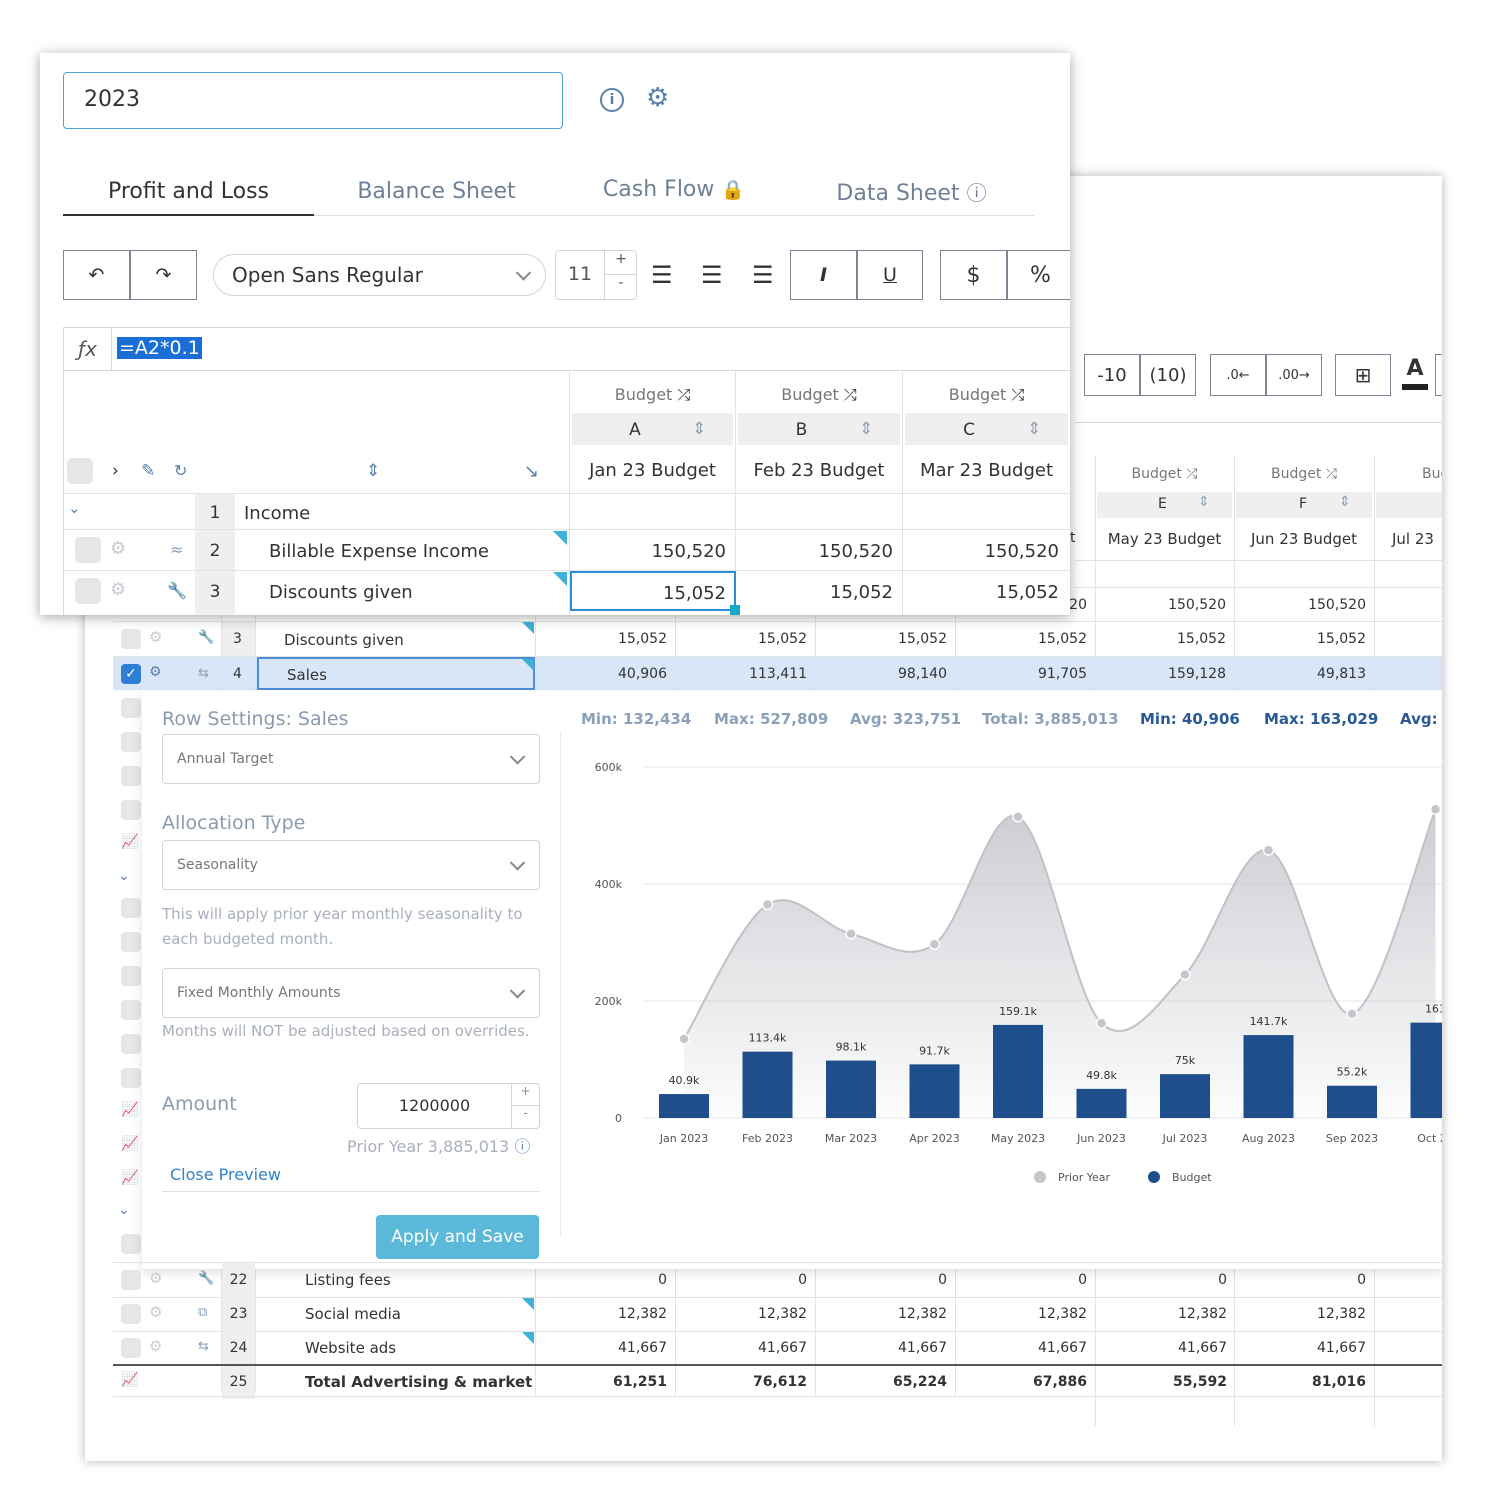 Image resolution: width=1500 pixels, height=1500 pixels. Describe the element at coordinates (602, 674) in the screenshot. I see `cell-value: 40,906` at that location.